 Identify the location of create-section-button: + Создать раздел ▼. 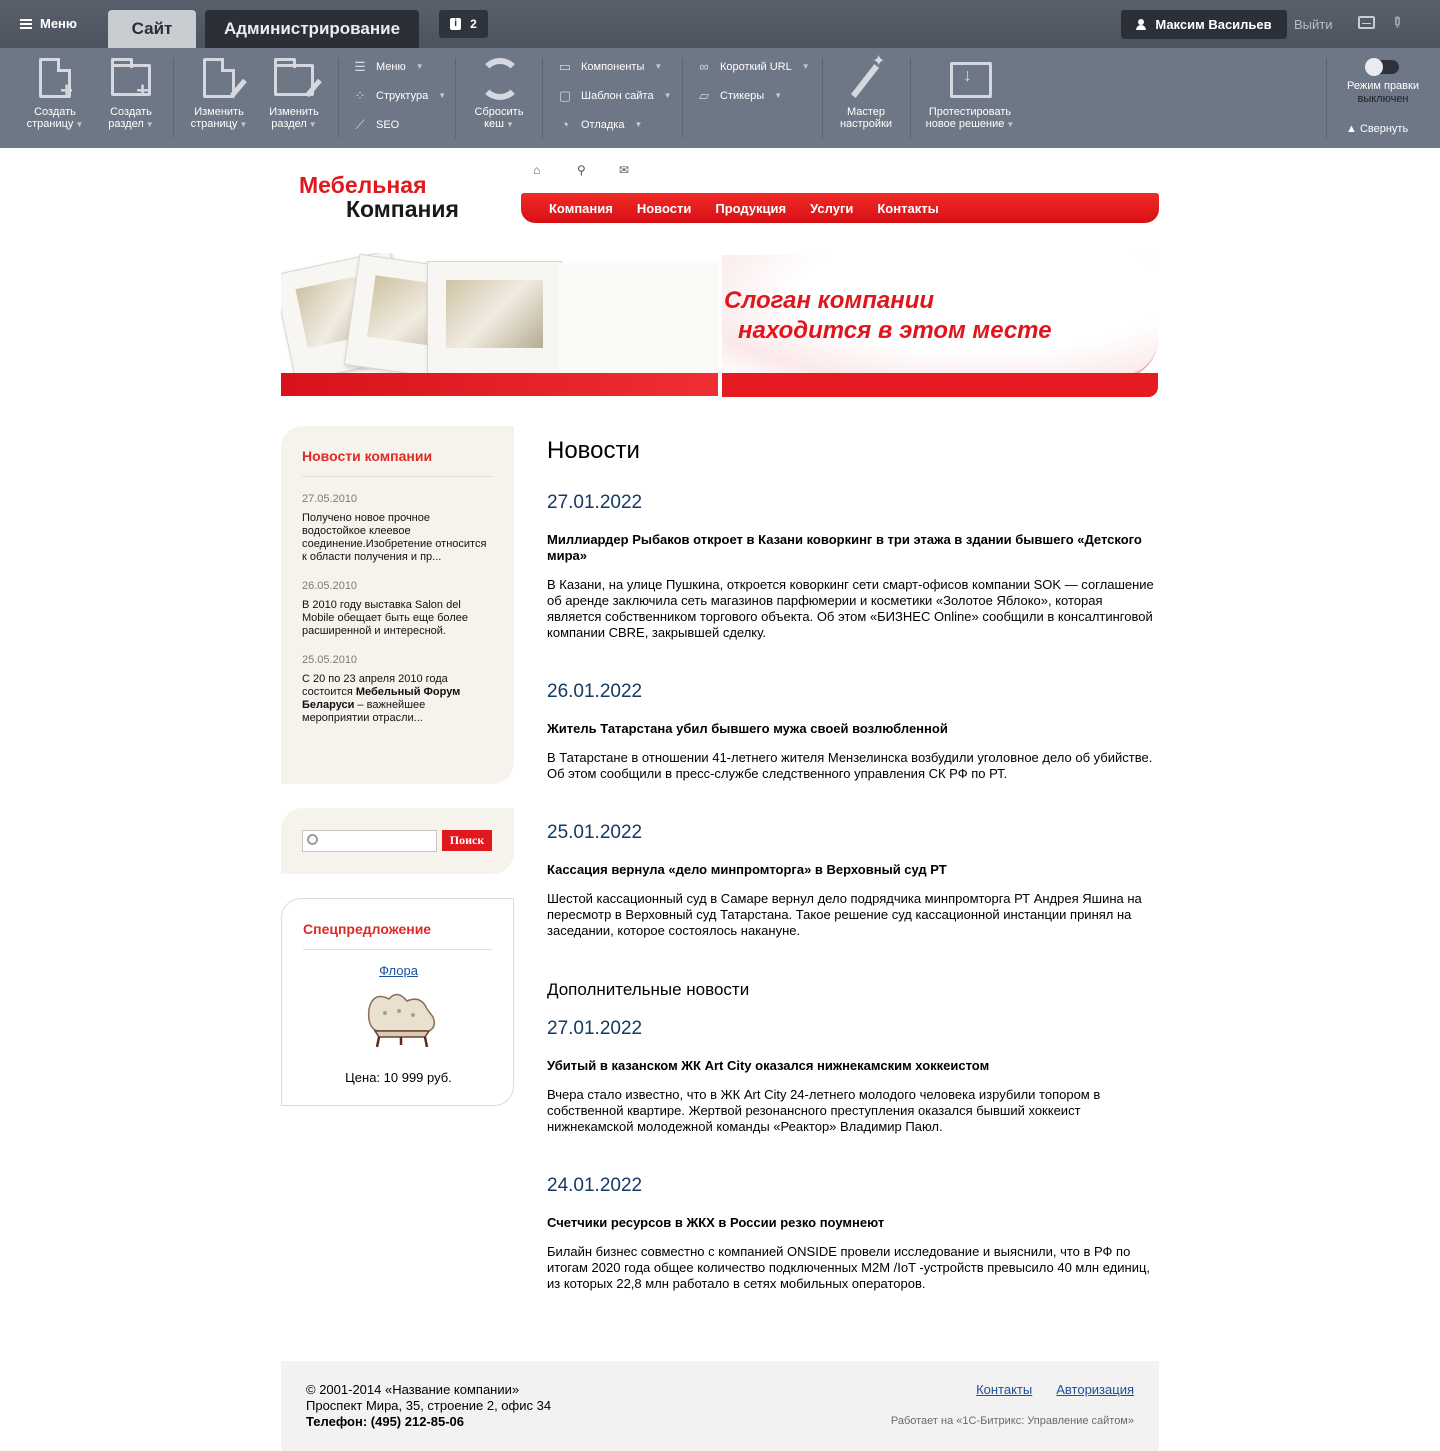
(131, 93).